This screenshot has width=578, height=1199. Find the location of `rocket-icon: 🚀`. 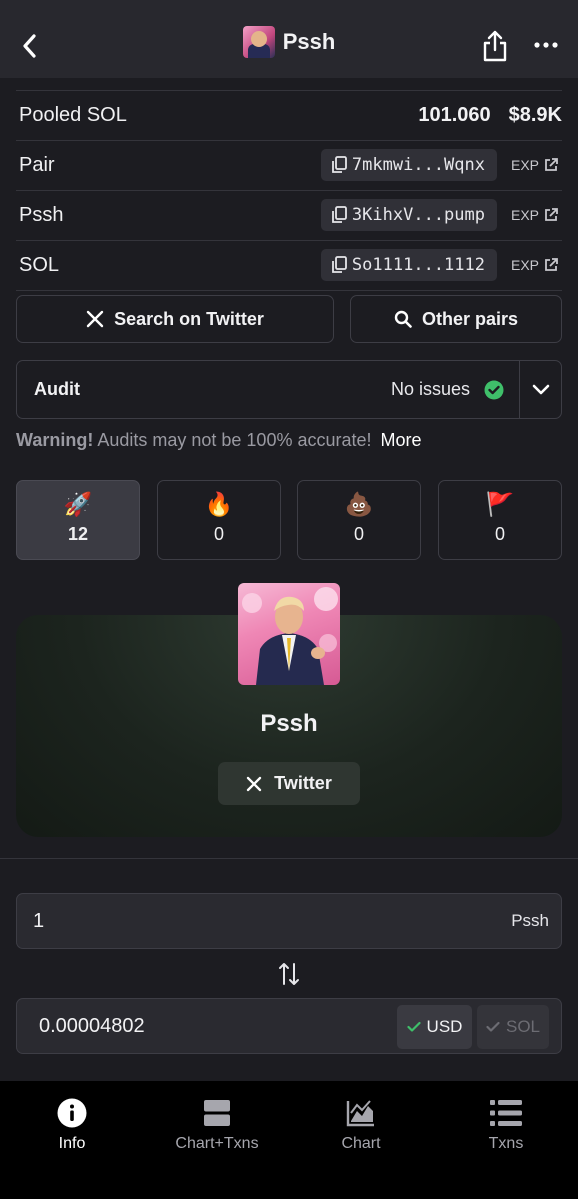

rocket-icon: 🚀 is located at coordinates (78, 504).